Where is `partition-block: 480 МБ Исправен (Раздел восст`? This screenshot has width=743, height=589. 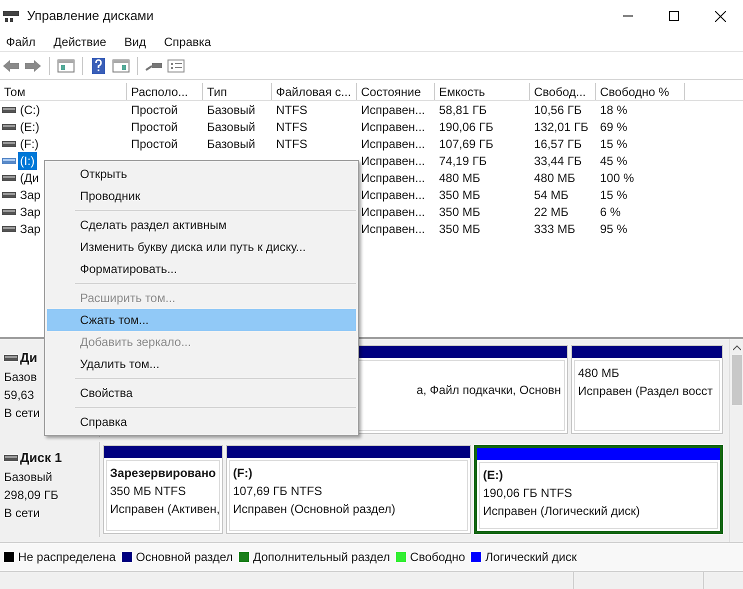
partition-block: 480 МБ Исправен (Раздел восст is located at coordinates (647, 389).